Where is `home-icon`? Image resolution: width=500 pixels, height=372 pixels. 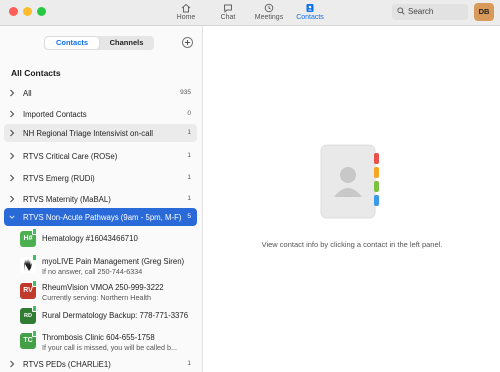
home-icon is located at coordinates (186, 8).